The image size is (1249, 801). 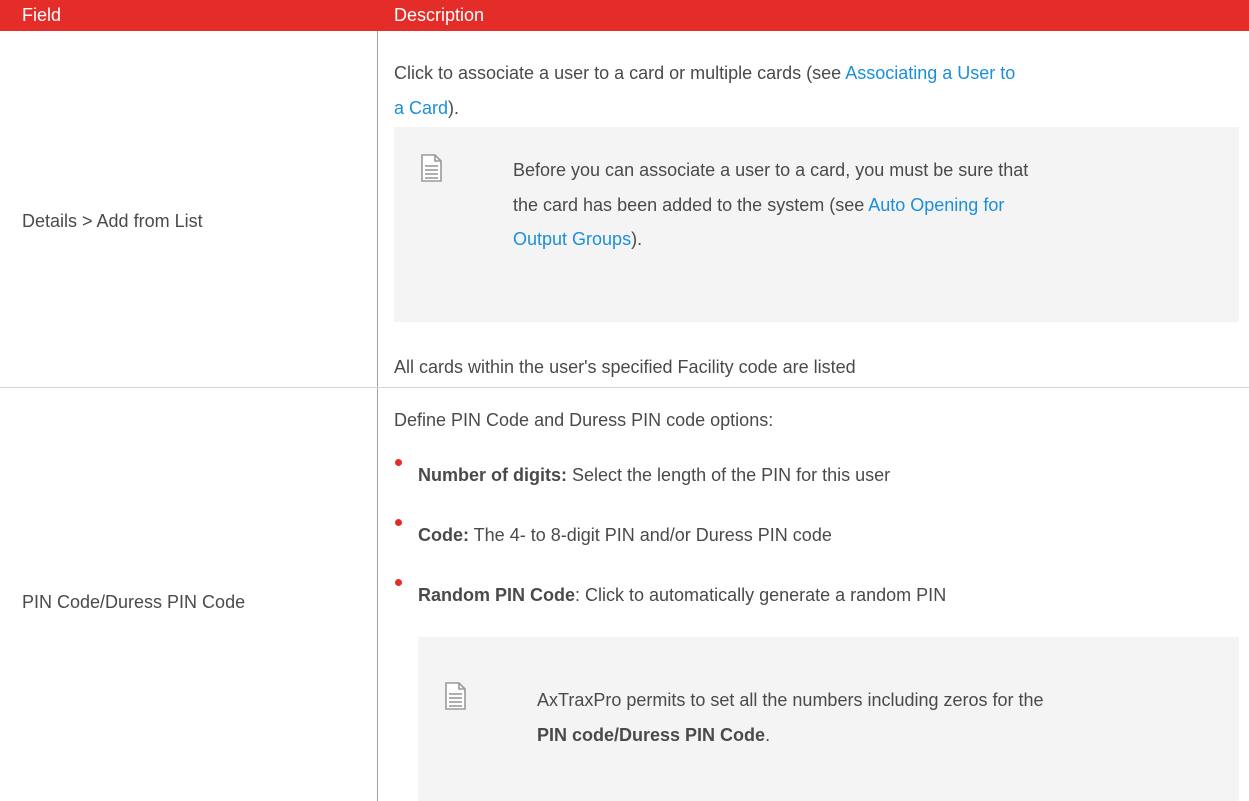 I want to click on row2-field: PIN Code/Duress PIN Code, so click(x=134, y=602).